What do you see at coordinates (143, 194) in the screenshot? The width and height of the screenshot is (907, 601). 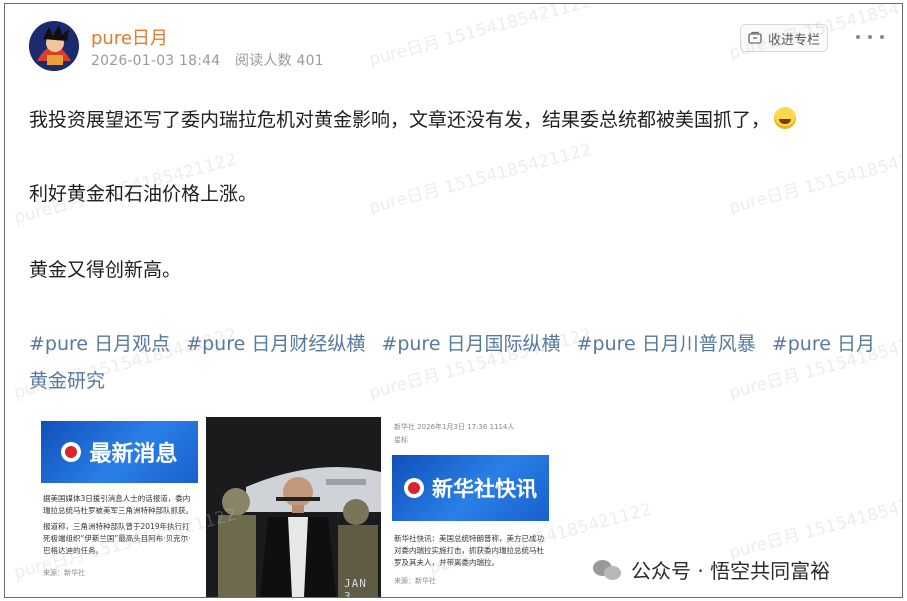 I see `post-paragraph: 利好黄金和石油价格上涨。` at bounding box center [143, 194].